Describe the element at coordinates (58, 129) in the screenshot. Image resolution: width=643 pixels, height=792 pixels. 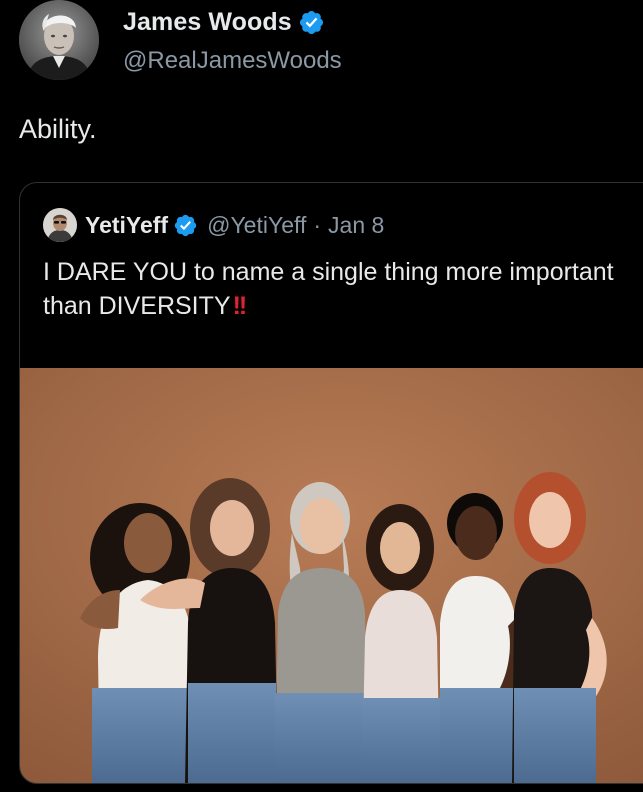
I see `tweet-text: Ability.` at that location.